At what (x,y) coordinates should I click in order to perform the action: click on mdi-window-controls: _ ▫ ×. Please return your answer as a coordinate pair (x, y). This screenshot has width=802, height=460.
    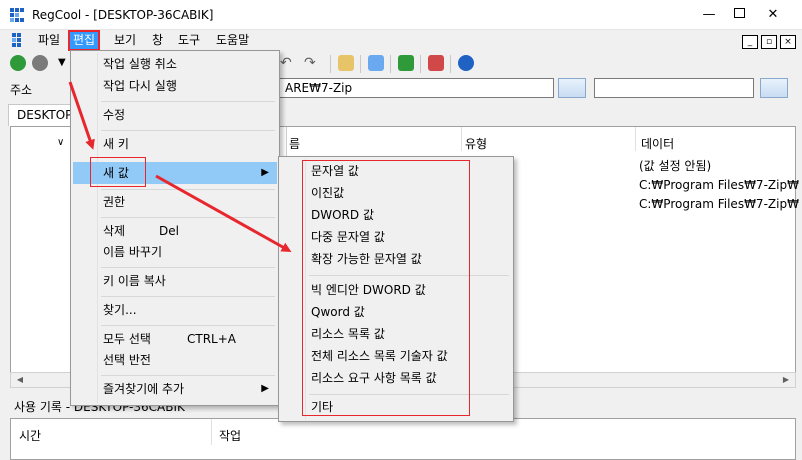
    Looking at the image, I should click on (767, 41).